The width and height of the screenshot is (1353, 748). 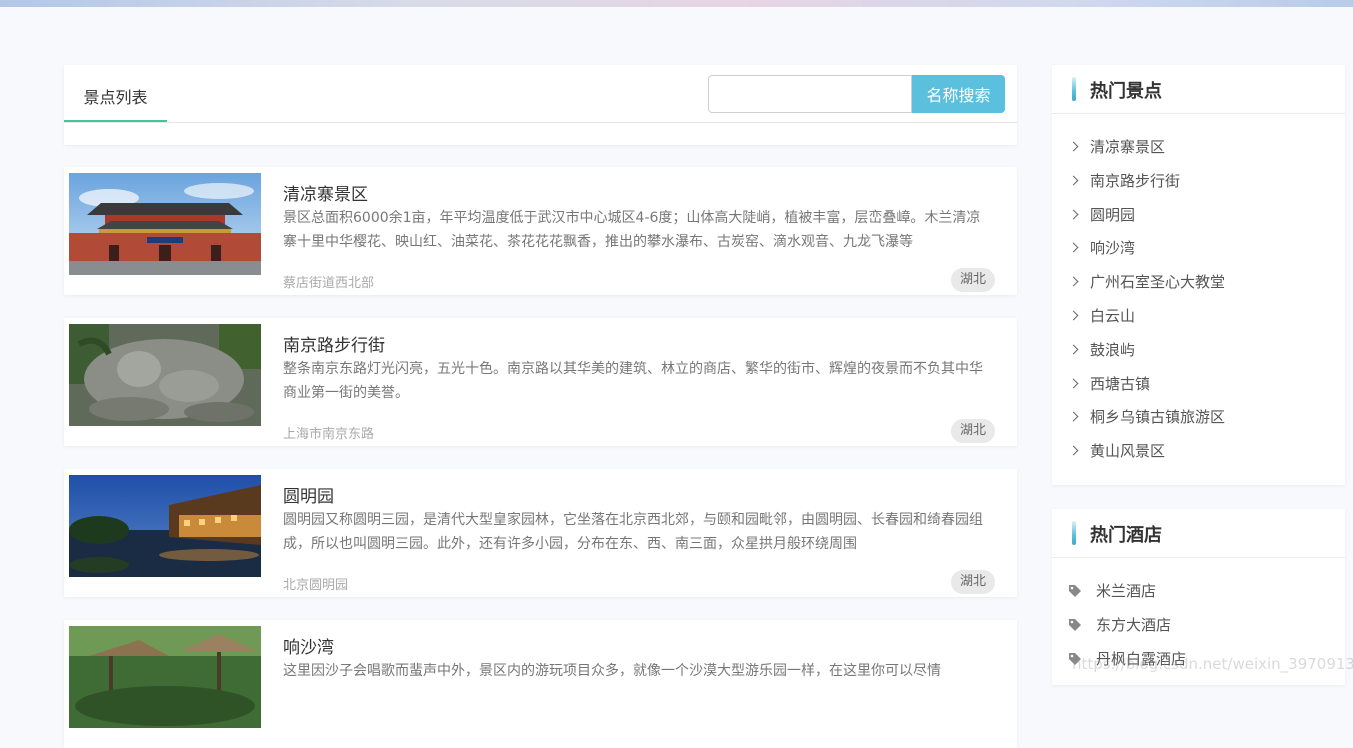 What do you see at coordinates (958, 94) in the screenshot?
I see `search-button: 名称搜索` at bounding box center [958, 94].